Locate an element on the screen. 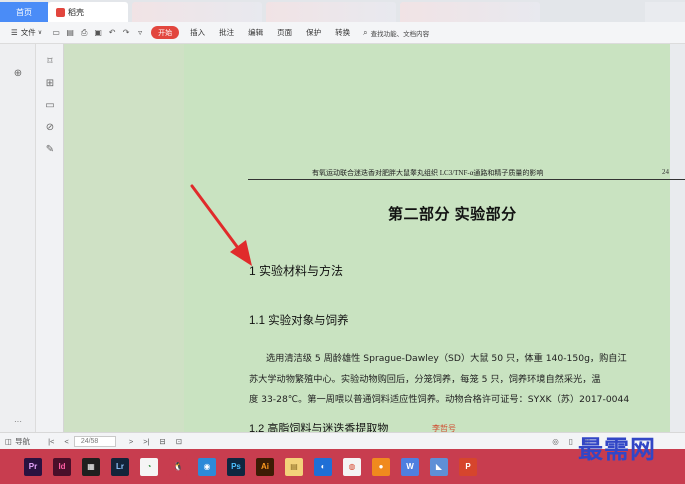 Image resolution: width=685 pixels, height=484 pixels. tab-convert: 转换 is located at coordinates (342, 33).